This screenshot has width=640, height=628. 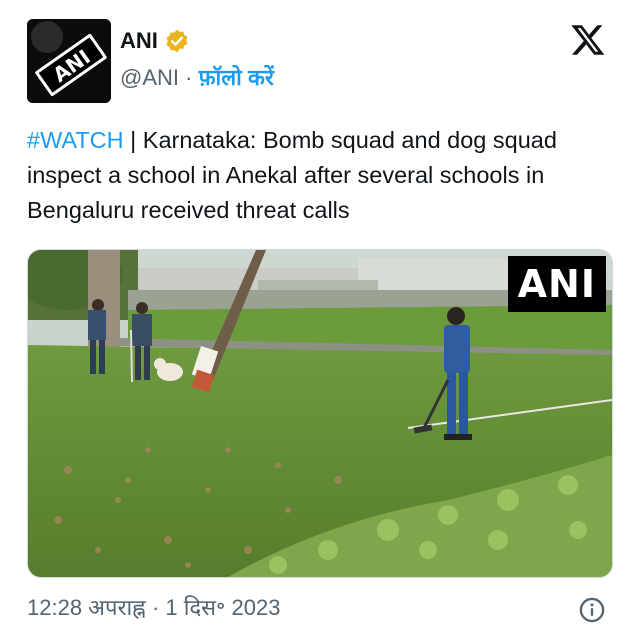 What do you see at coordinates (177, 41) in the screenshot?
I see `verified-badge-icon` at bounding box center [177, 41].